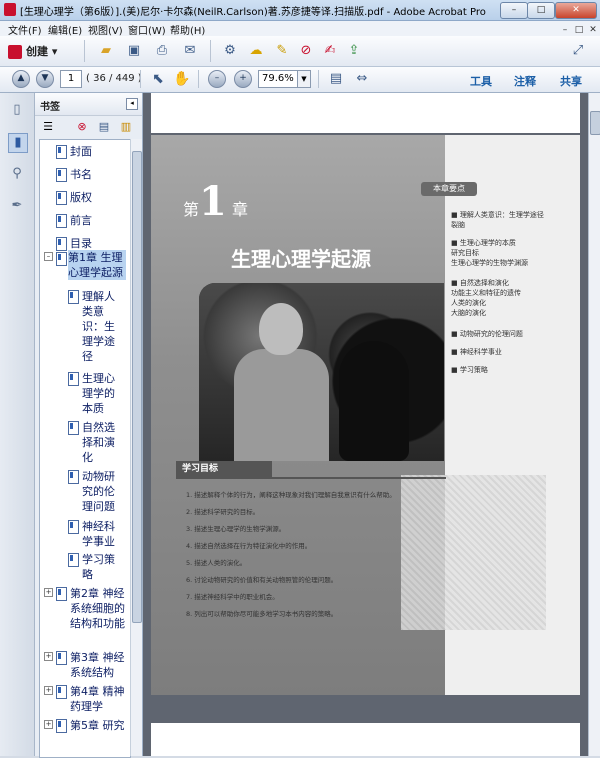  I want to click on minimize-button: –, so click(514, 10).